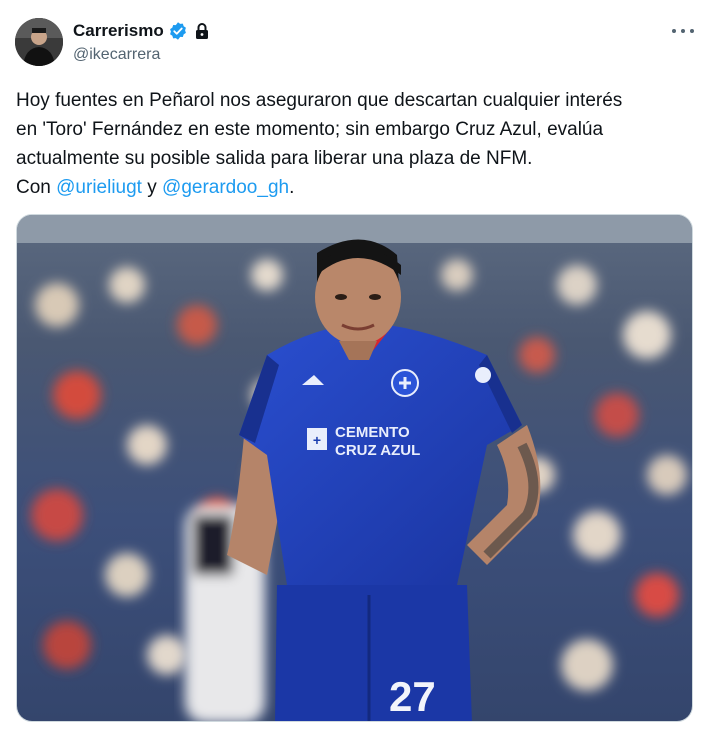 This screenshot has width=708, height=730. I want to click on jersey-text-cruz-azul: CRUZ AZUL, so click(377, 450).